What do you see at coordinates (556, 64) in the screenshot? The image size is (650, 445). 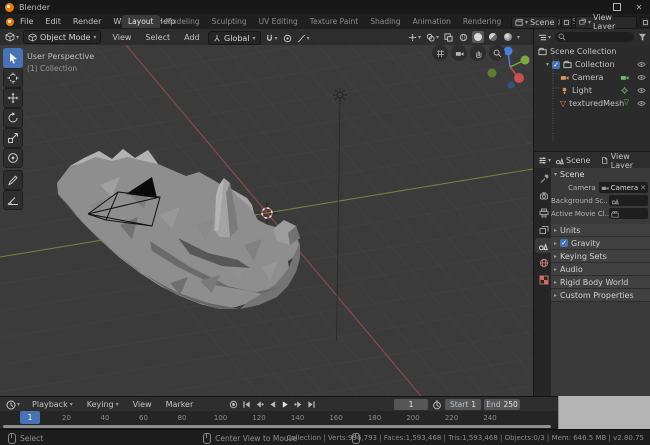 I see `collection-checkbox: ✓` at bounding box center [556, 64].